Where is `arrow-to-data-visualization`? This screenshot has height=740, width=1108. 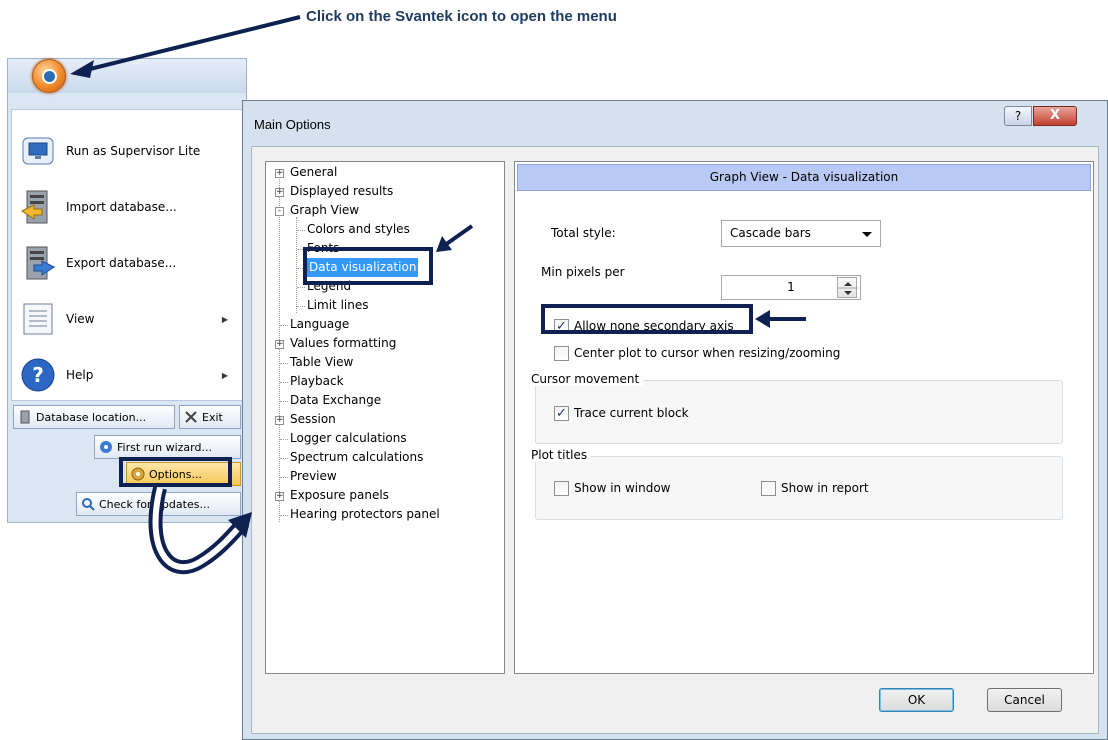 arrow-to-data-visualization is located at coordinates (458, 235).